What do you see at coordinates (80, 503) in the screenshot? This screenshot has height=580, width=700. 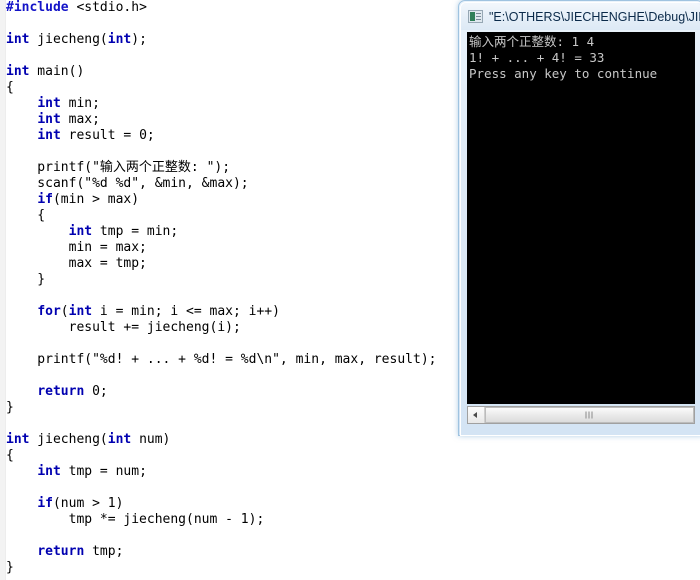 I see `code-line: if(num > 1)` at bounding box center [80, 503].